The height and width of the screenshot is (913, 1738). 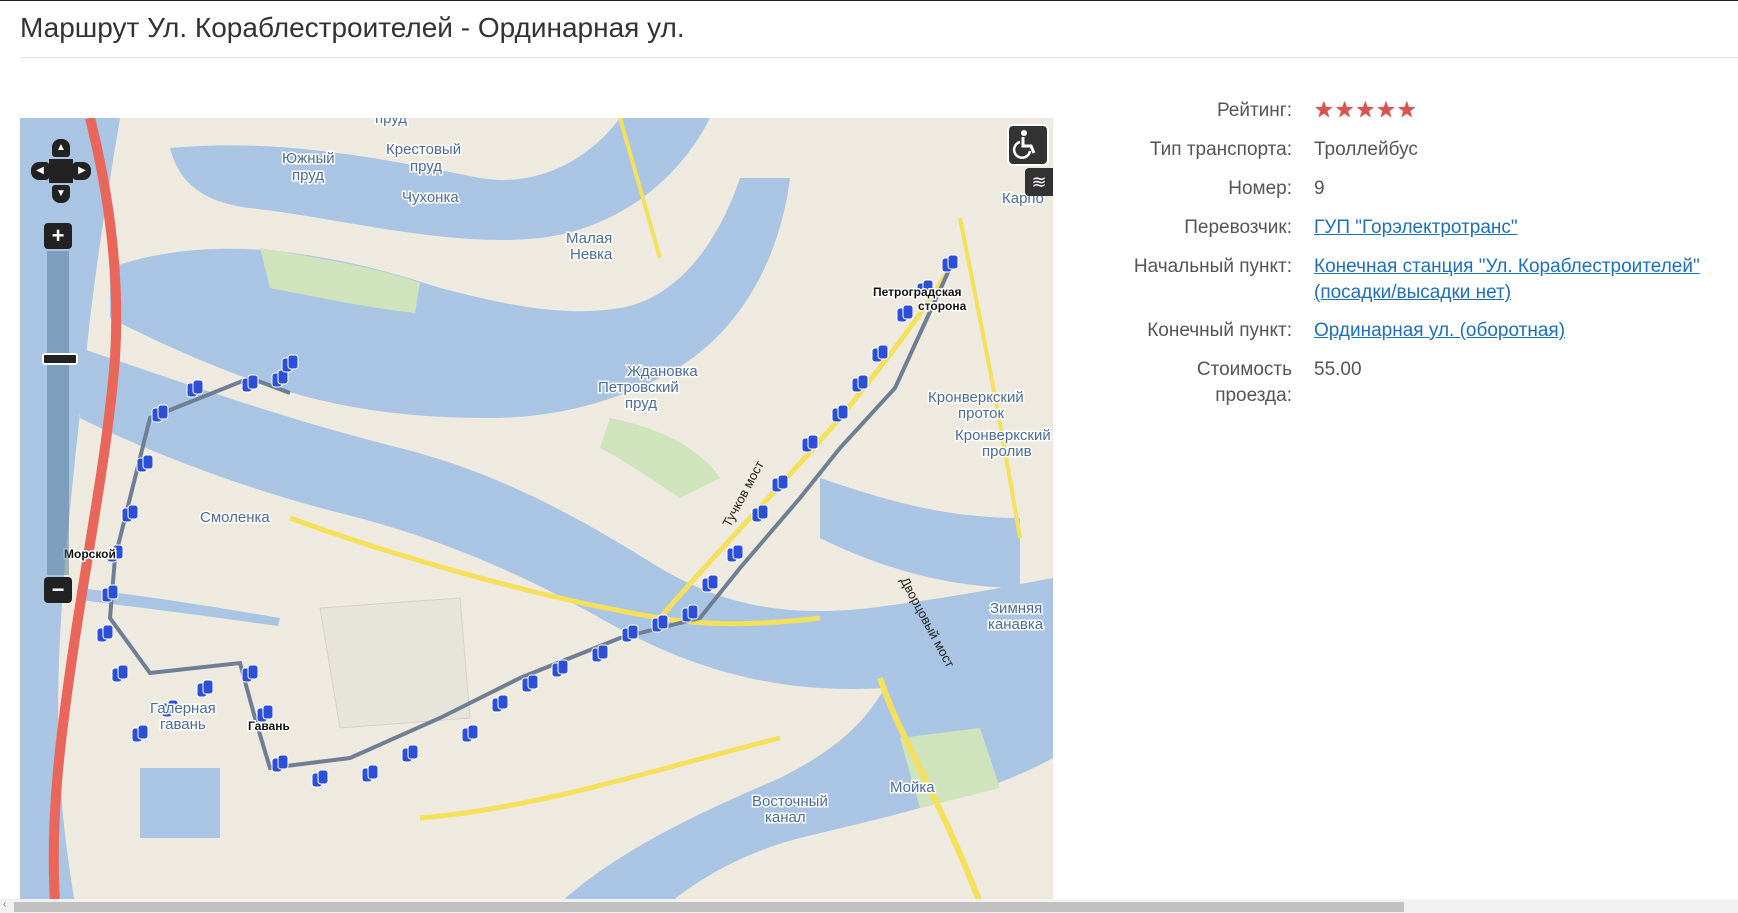 I want to click on layers-button: ≋, so click(x=1039, y=182).